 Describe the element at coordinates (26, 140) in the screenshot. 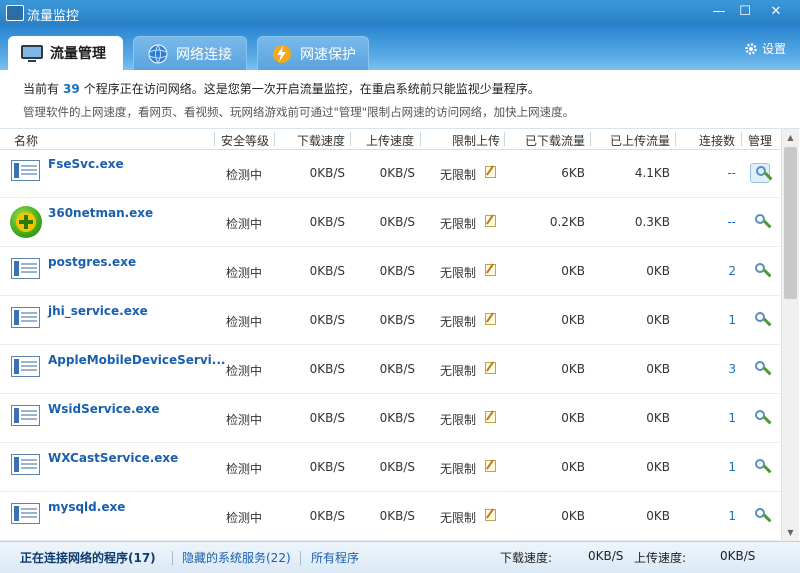

I see `col-name: 名称` at that location.